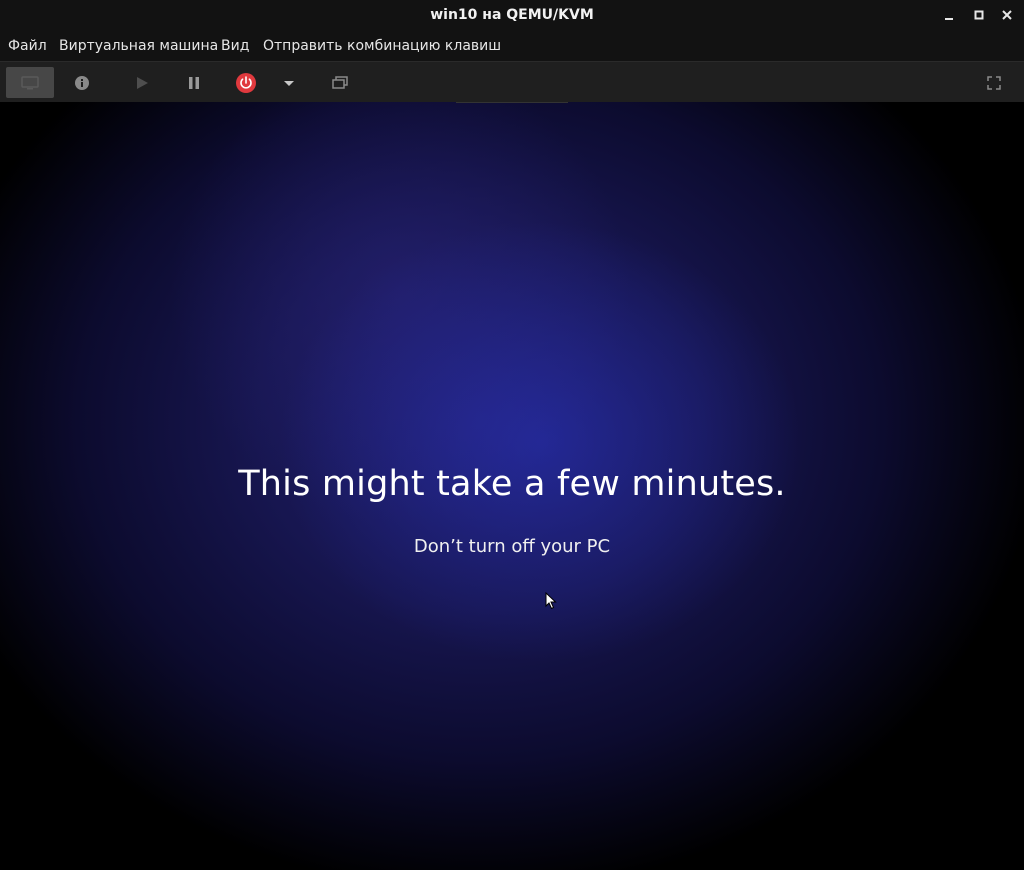 The image size is (1024, 870). I want to click on fullscreen-button, so click(994, 82).